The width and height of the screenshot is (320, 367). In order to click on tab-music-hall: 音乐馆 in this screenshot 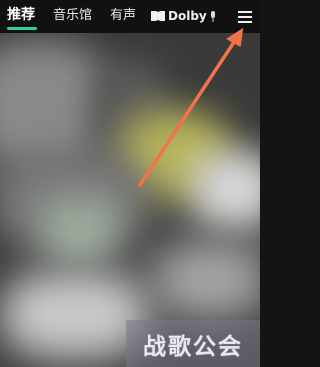, I will do `click(72, 16)`.